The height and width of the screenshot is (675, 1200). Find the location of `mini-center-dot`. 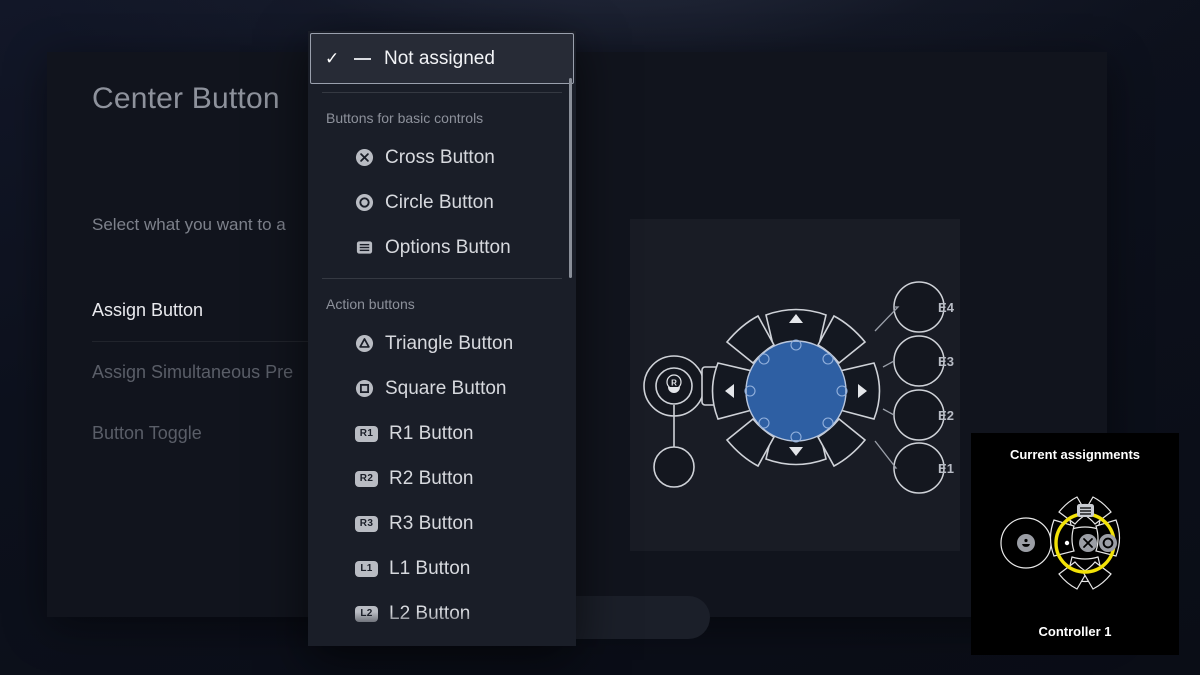

mini-center-dot is located at coordinates (1067, 543).